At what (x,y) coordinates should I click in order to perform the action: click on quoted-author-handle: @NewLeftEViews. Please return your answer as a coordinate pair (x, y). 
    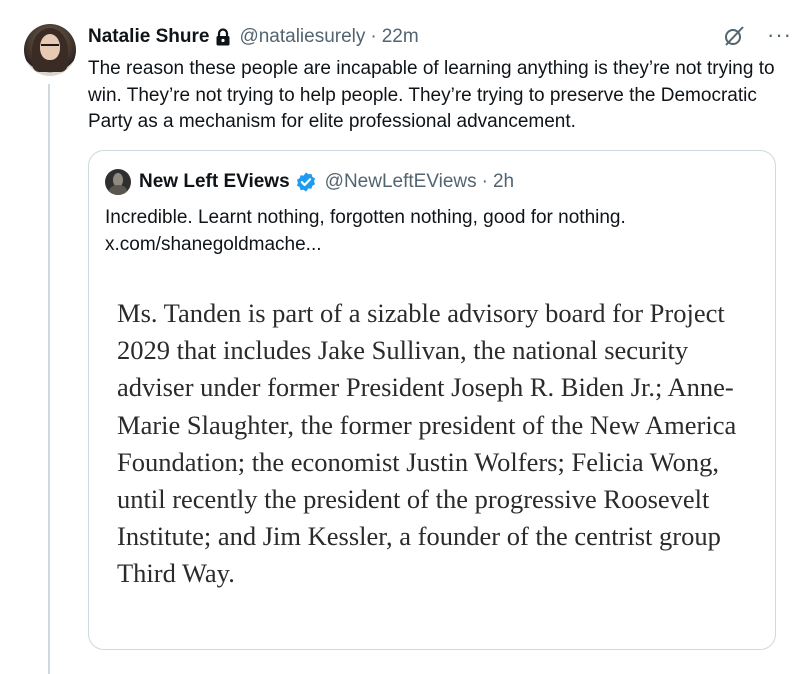
    Looking at the image, I should click on (400, 181).